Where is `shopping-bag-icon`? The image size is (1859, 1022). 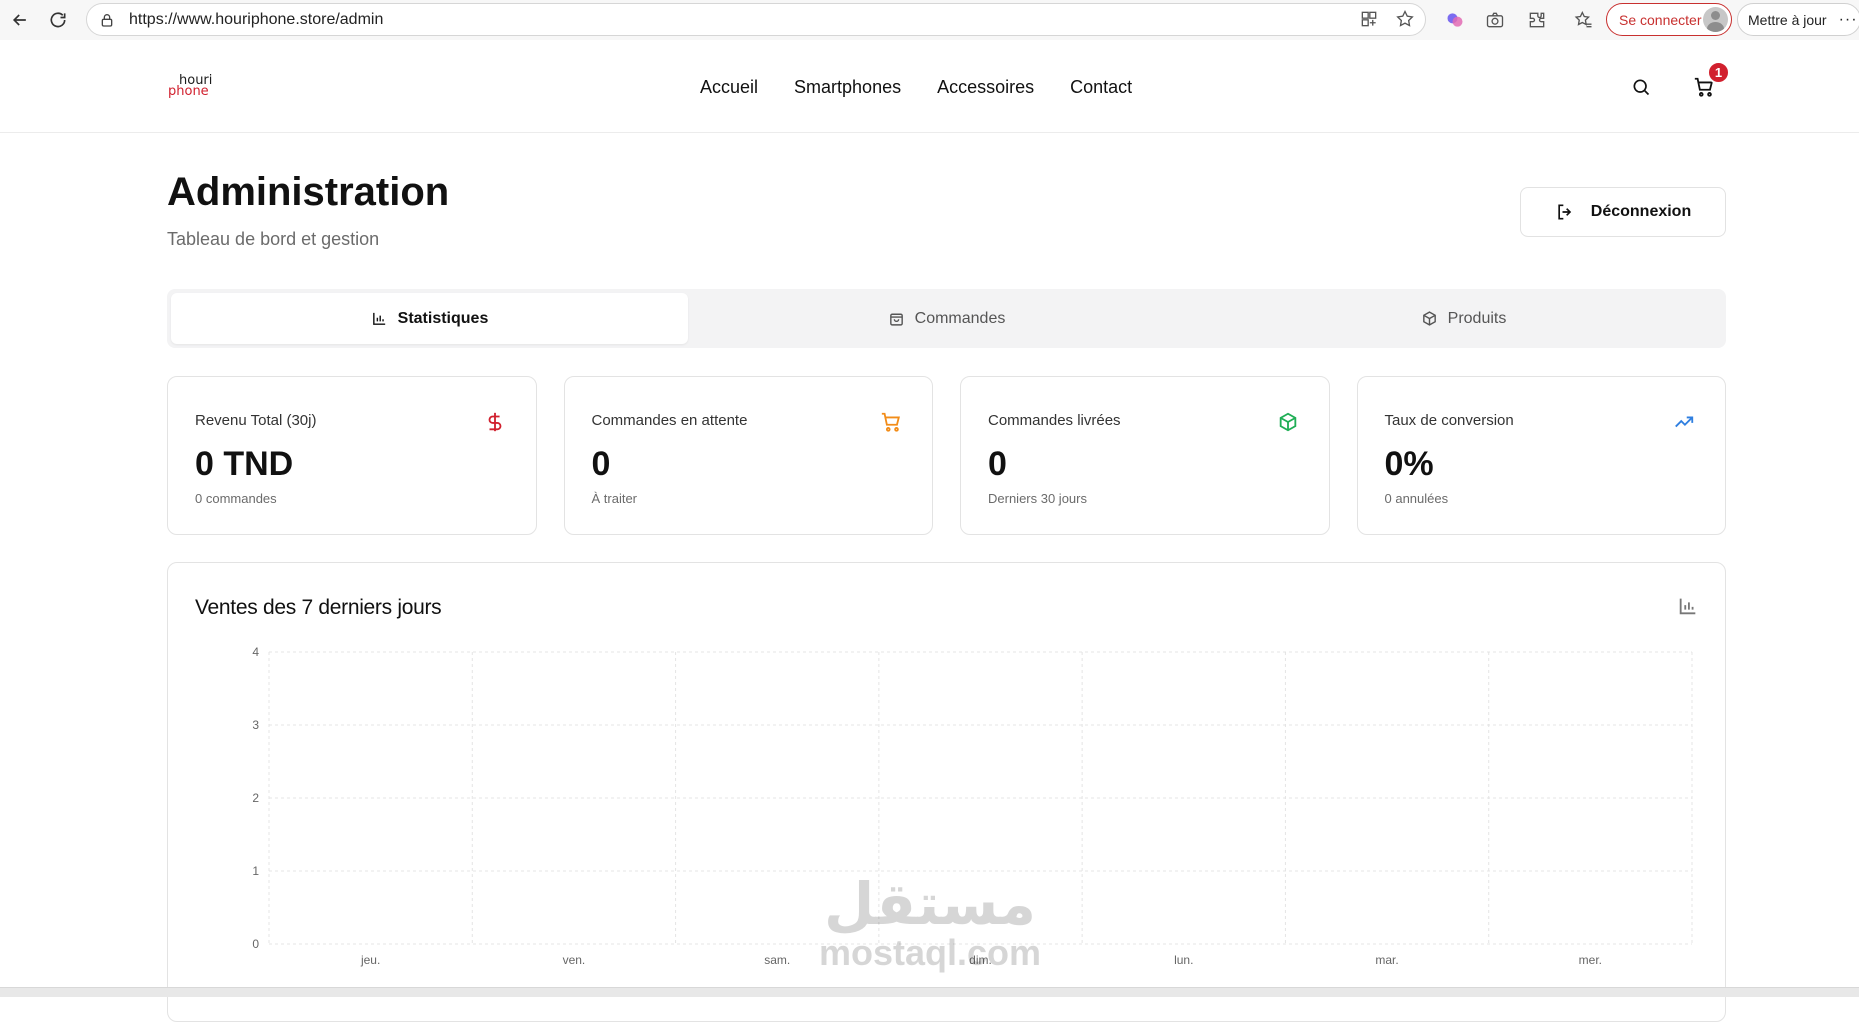 shopping-bag-icon is located at coordinates (896, 319).